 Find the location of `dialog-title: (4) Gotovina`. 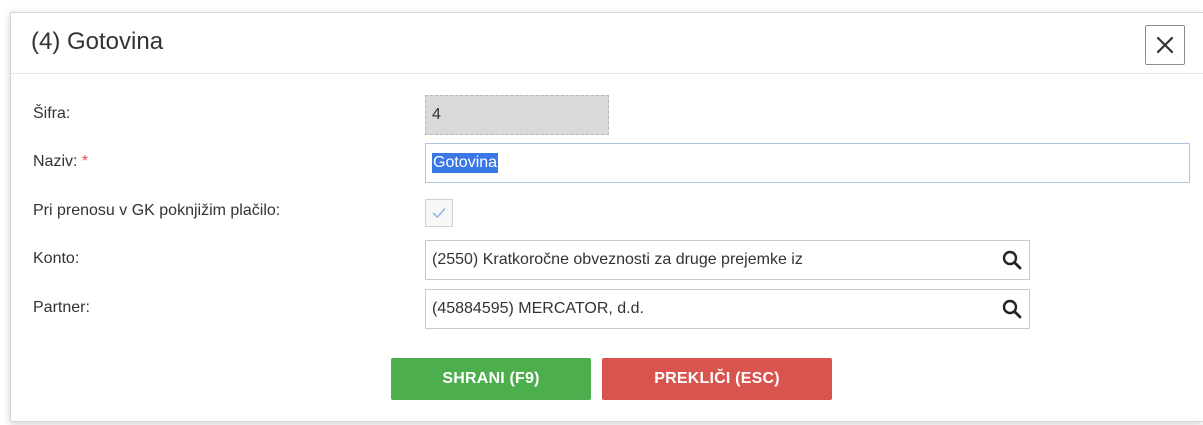

dialog-title: (4) Gotovina is located at coordinates (97, 41).